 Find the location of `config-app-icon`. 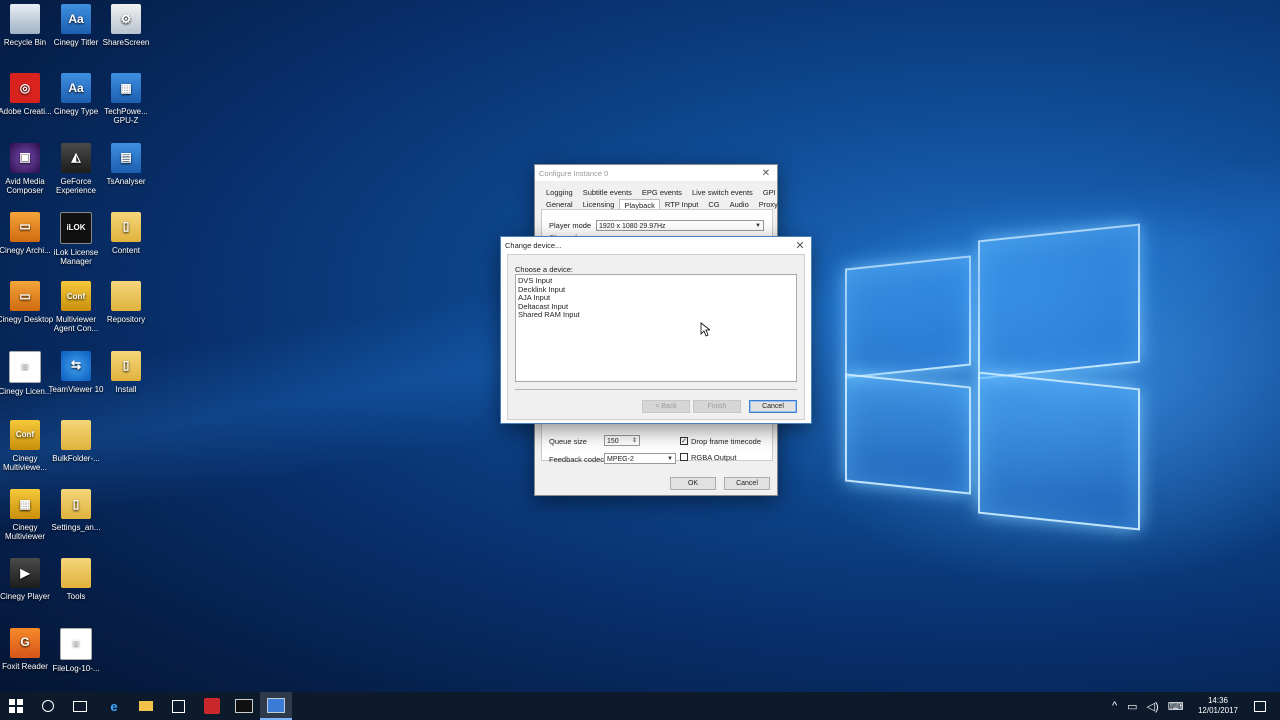

config-app-icon is located at coordinates (276, 705).